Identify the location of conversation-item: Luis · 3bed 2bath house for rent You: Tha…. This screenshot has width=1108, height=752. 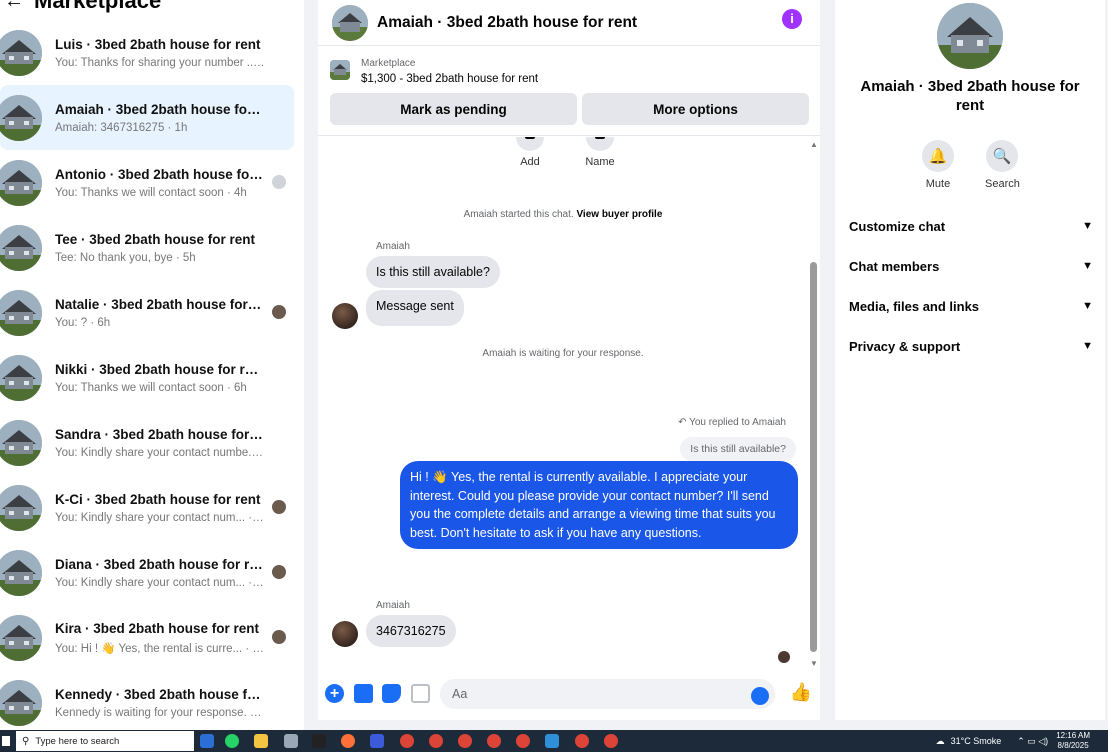
(147, 52).